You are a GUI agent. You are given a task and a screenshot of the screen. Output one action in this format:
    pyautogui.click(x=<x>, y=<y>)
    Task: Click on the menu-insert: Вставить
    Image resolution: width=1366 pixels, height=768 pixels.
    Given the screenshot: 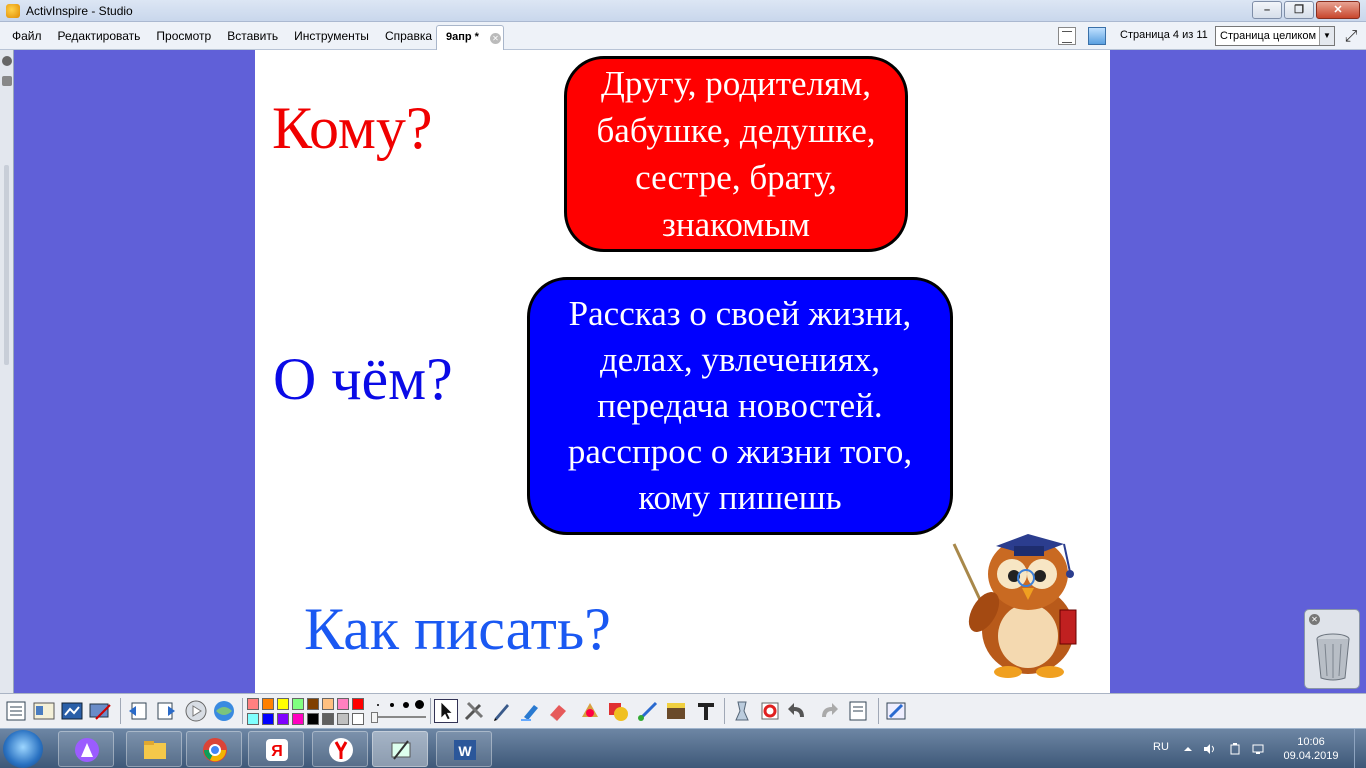 What is the action you would take?
    pyautogui.click(x=252, y=36)
    